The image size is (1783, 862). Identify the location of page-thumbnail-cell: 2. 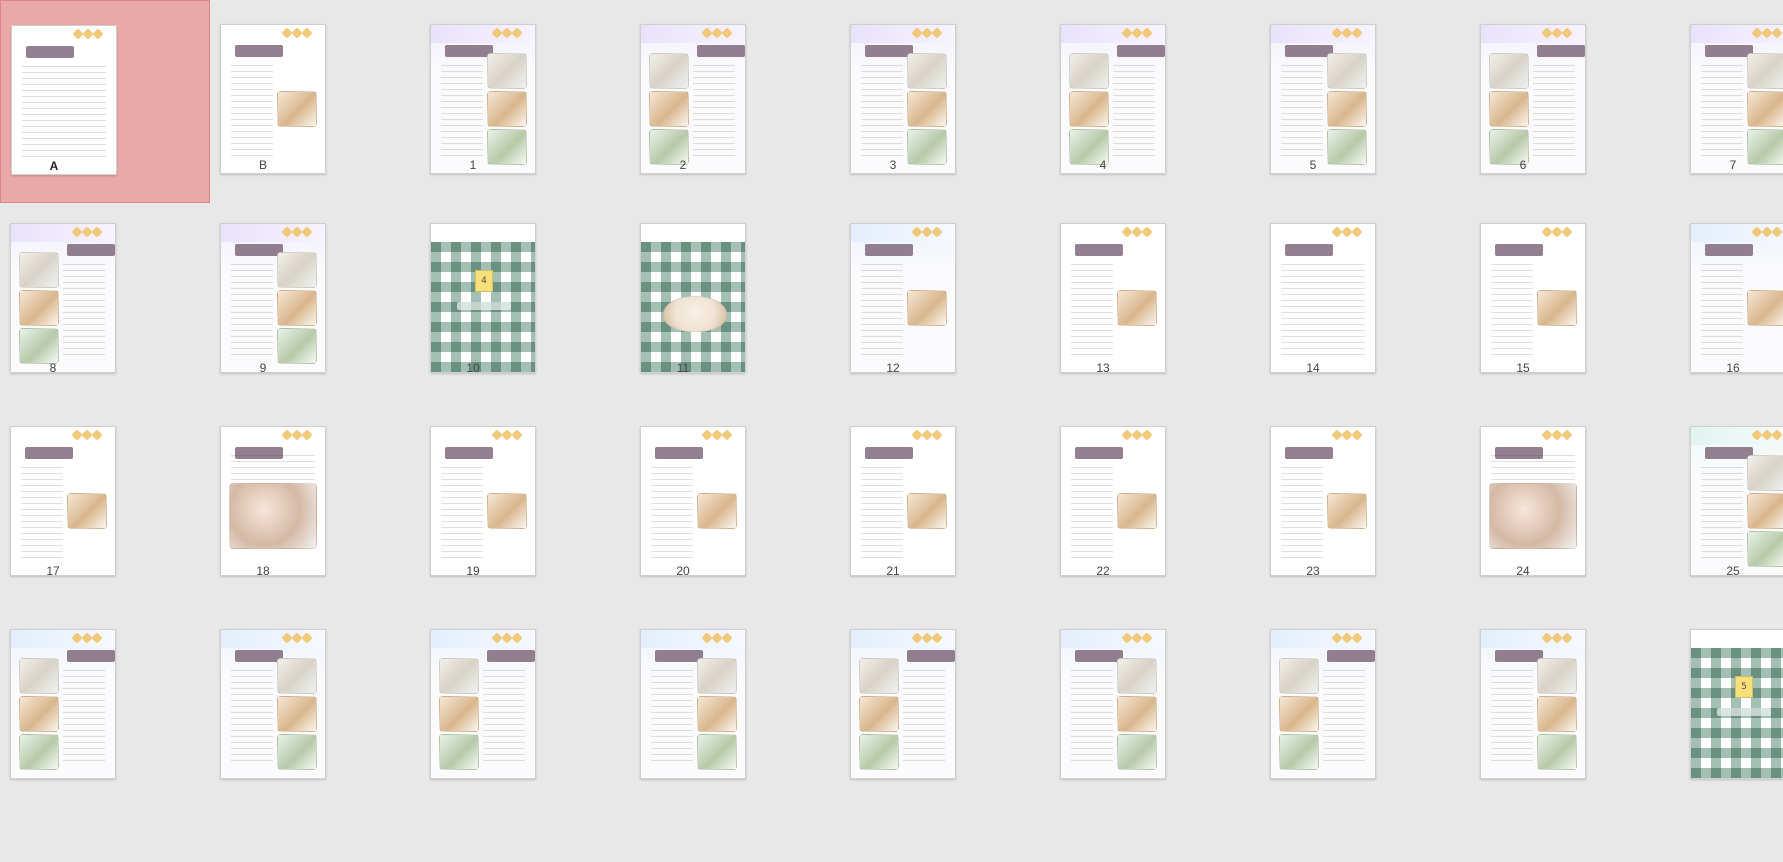
(735, 101).